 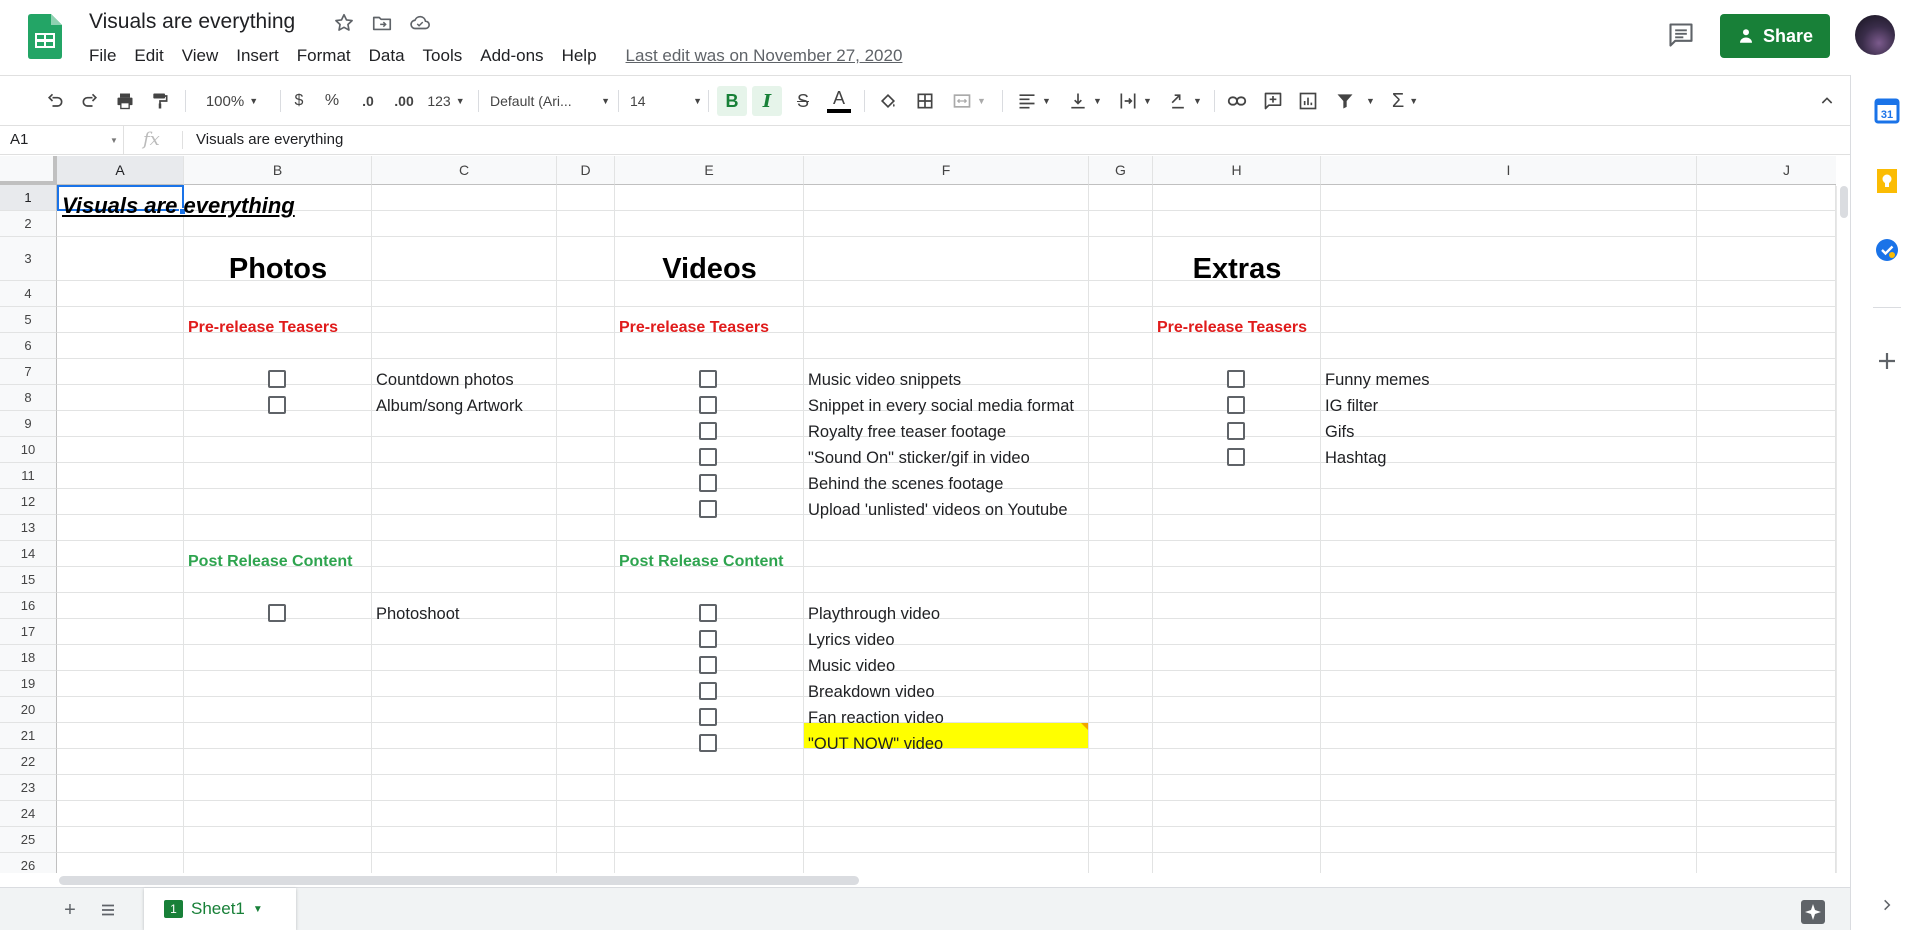 What do you see at coordinates (511, 56) in the screenshot?
I see `menu-add-ons: Add-ons` at bounding box center [511, 56].